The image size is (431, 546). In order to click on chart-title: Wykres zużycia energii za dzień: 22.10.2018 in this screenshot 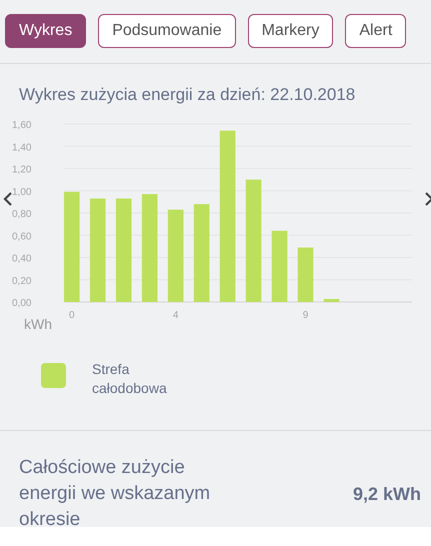, I will do `click(187, 95)`.